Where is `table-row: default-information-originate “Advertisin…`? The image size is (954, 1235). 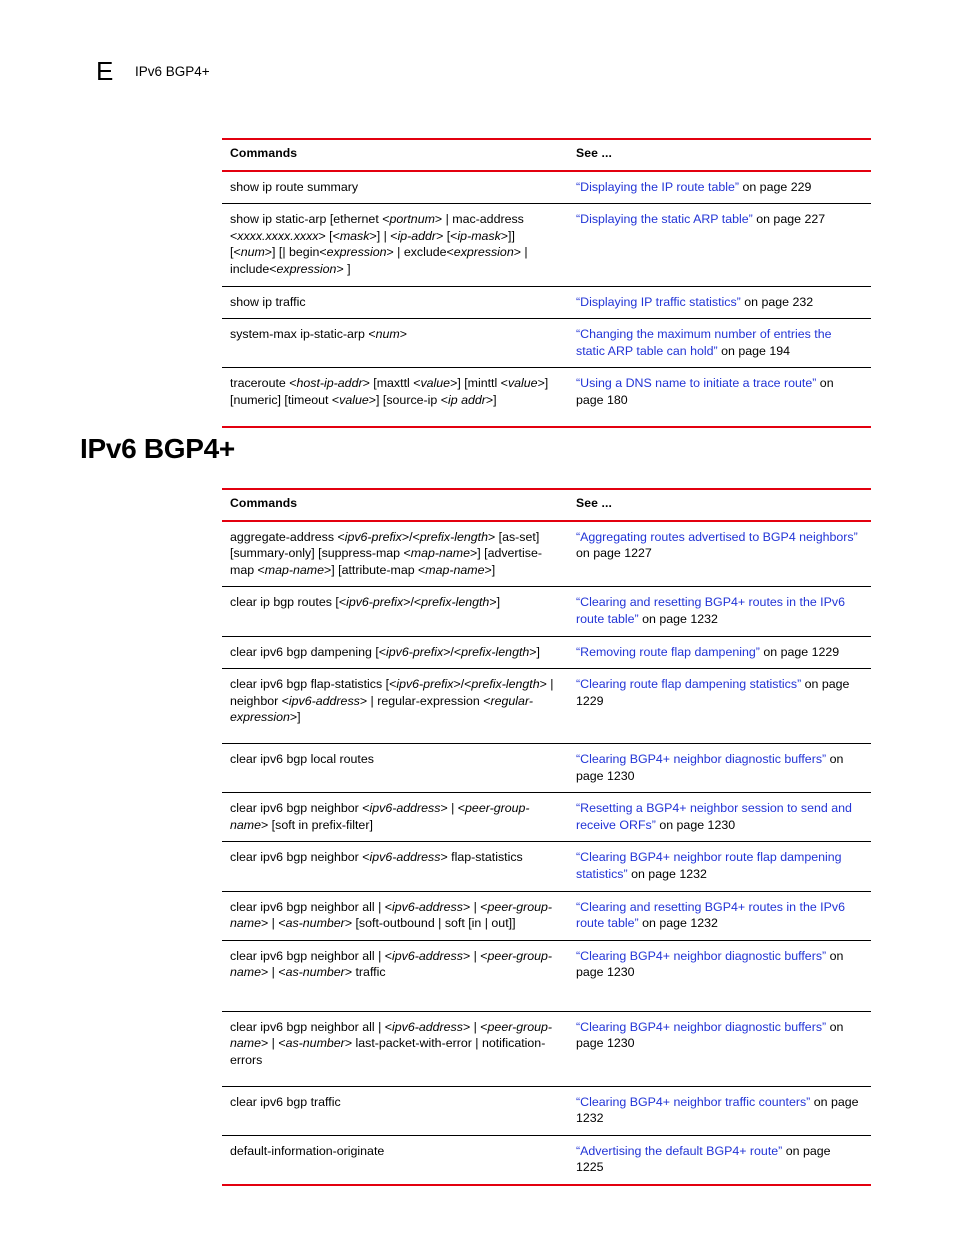 table-row: default-information-originate “Advertisin… is located at coordinates (546, 1160).